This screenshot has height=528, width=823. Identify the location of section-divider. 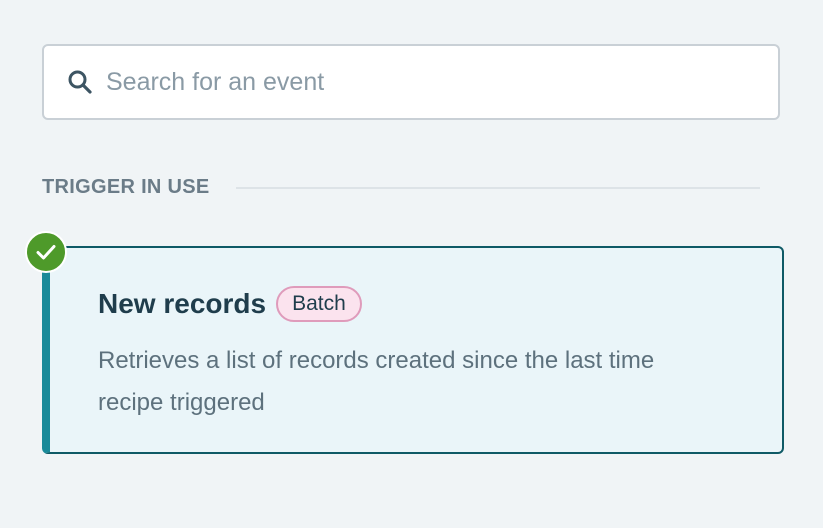
(497, 187).